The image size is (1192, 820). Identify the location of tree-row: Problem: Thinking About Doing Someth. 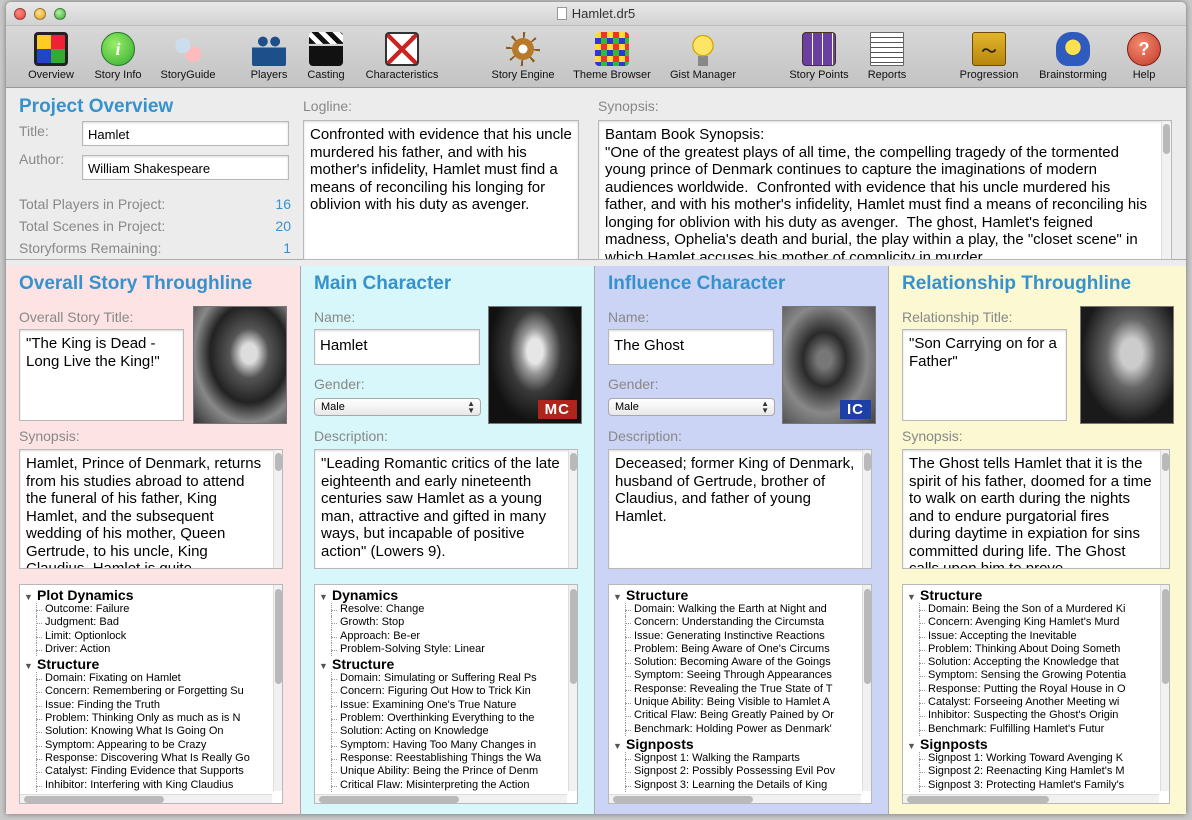
(1031, 649).